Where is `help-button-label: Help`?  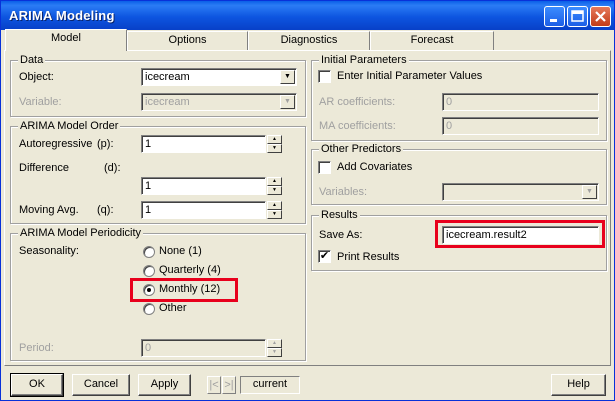
help-button-label: Help is located at coordinates (578, 384).